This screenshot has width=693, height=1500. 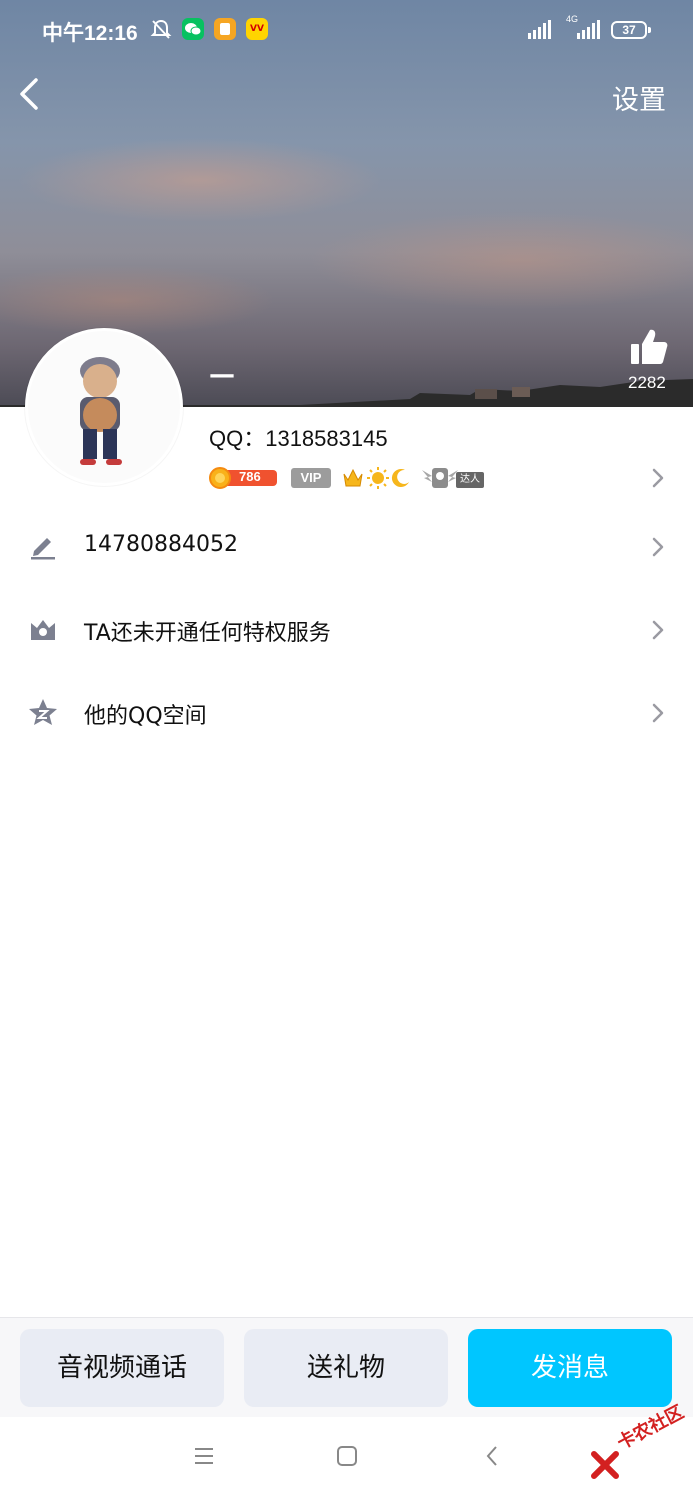 What do you see at coordinates (353, 478) in the screenshot?
I see `crown-icon` at bounding box center [353, 478].